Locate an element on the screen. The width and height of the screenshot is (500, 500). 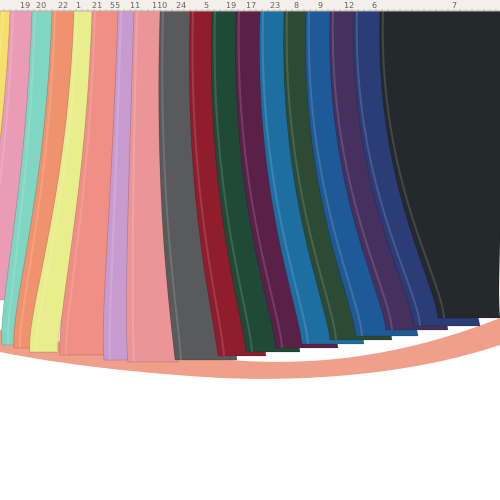
ruler-label: 8 is located at coordinates (296, 5).